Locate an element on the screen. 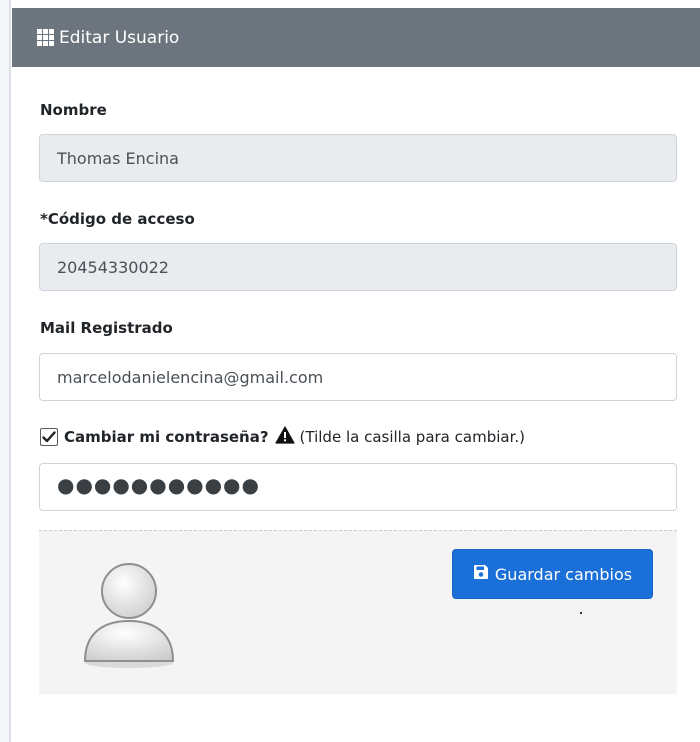 The image size is (700, 742). save-button-label: Guardar cambios is located at coordinates (563, 574).